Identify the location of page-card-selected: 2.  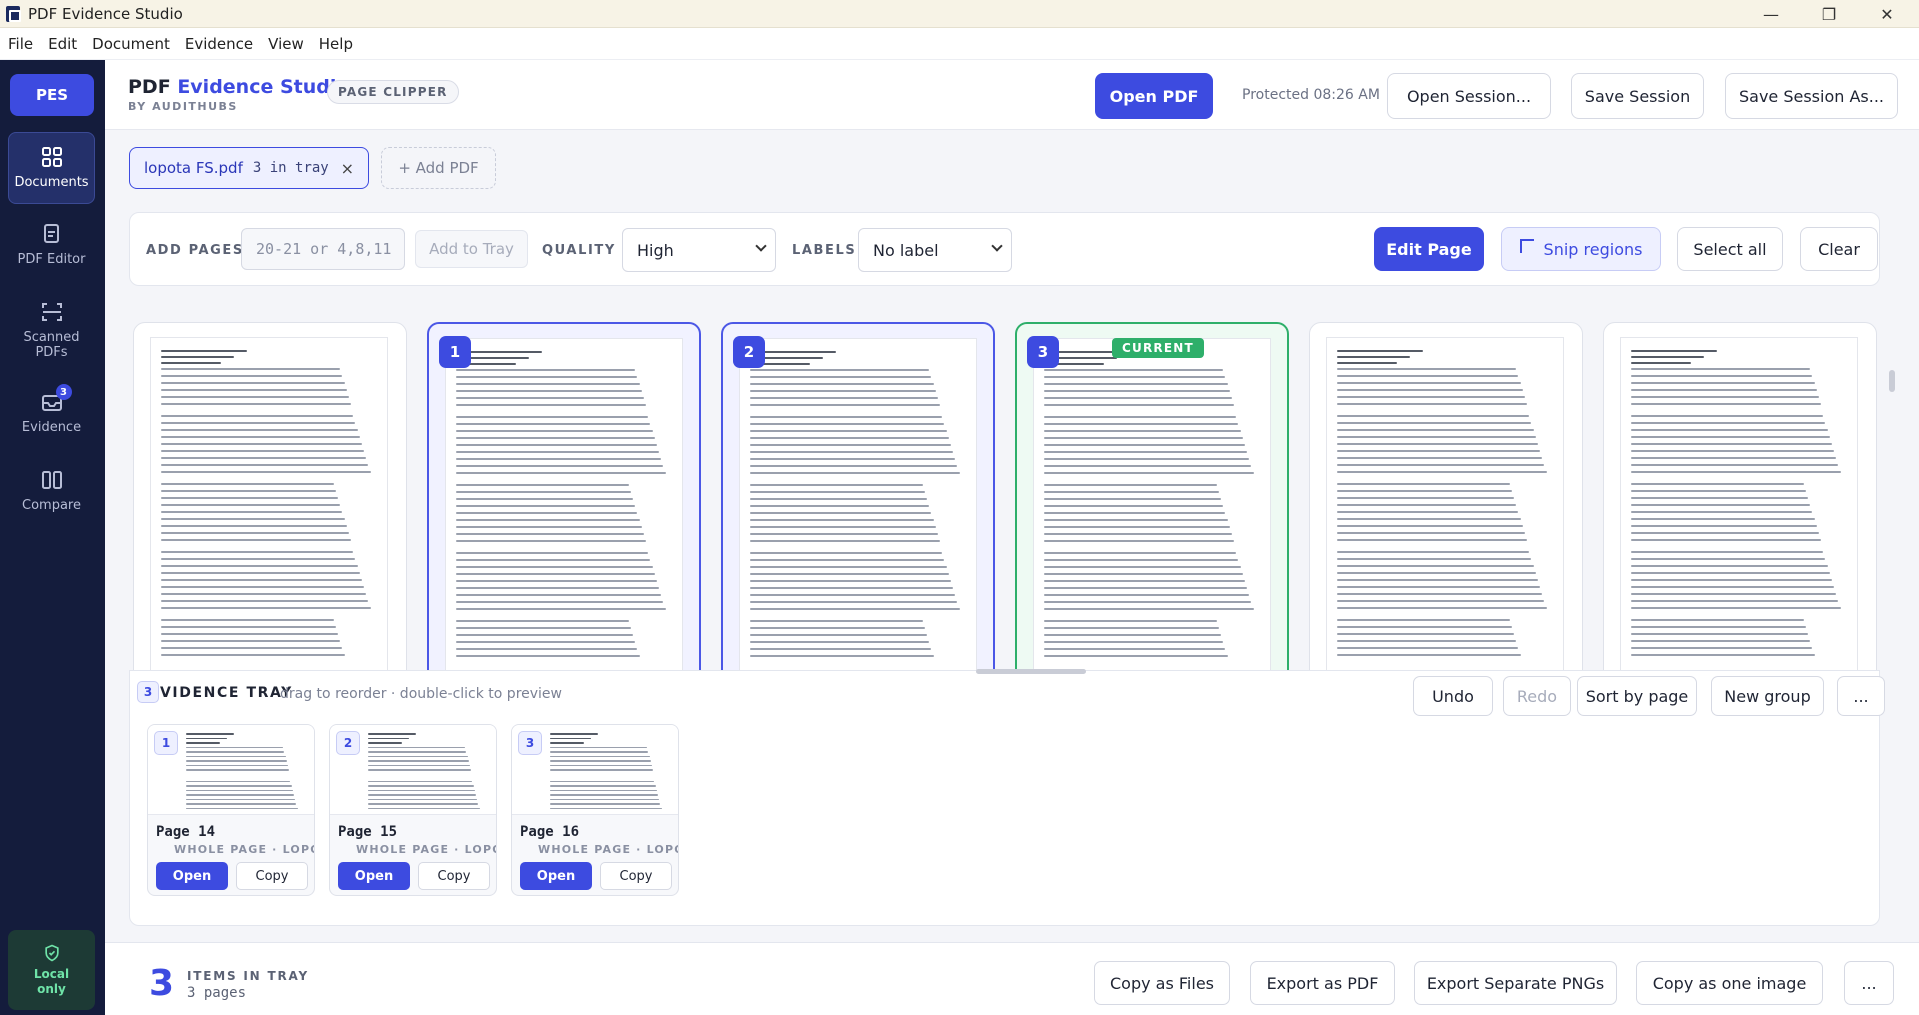
(858, 496).